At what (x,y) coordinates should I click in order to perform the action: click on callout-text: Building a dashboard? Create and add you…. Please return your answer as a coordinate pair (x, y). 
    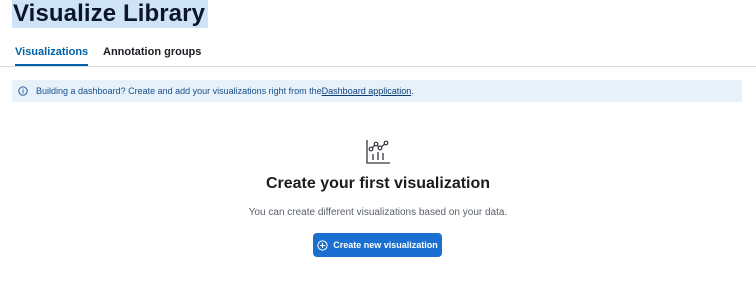
    Looking at the image, I should click on (179, 91).